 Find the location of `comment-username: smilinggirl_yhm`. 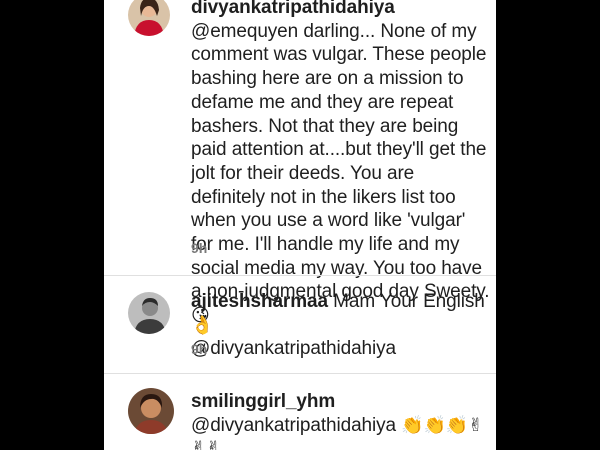

comment-username: smilinggirl_yhm is located at coordinates (263, 401).